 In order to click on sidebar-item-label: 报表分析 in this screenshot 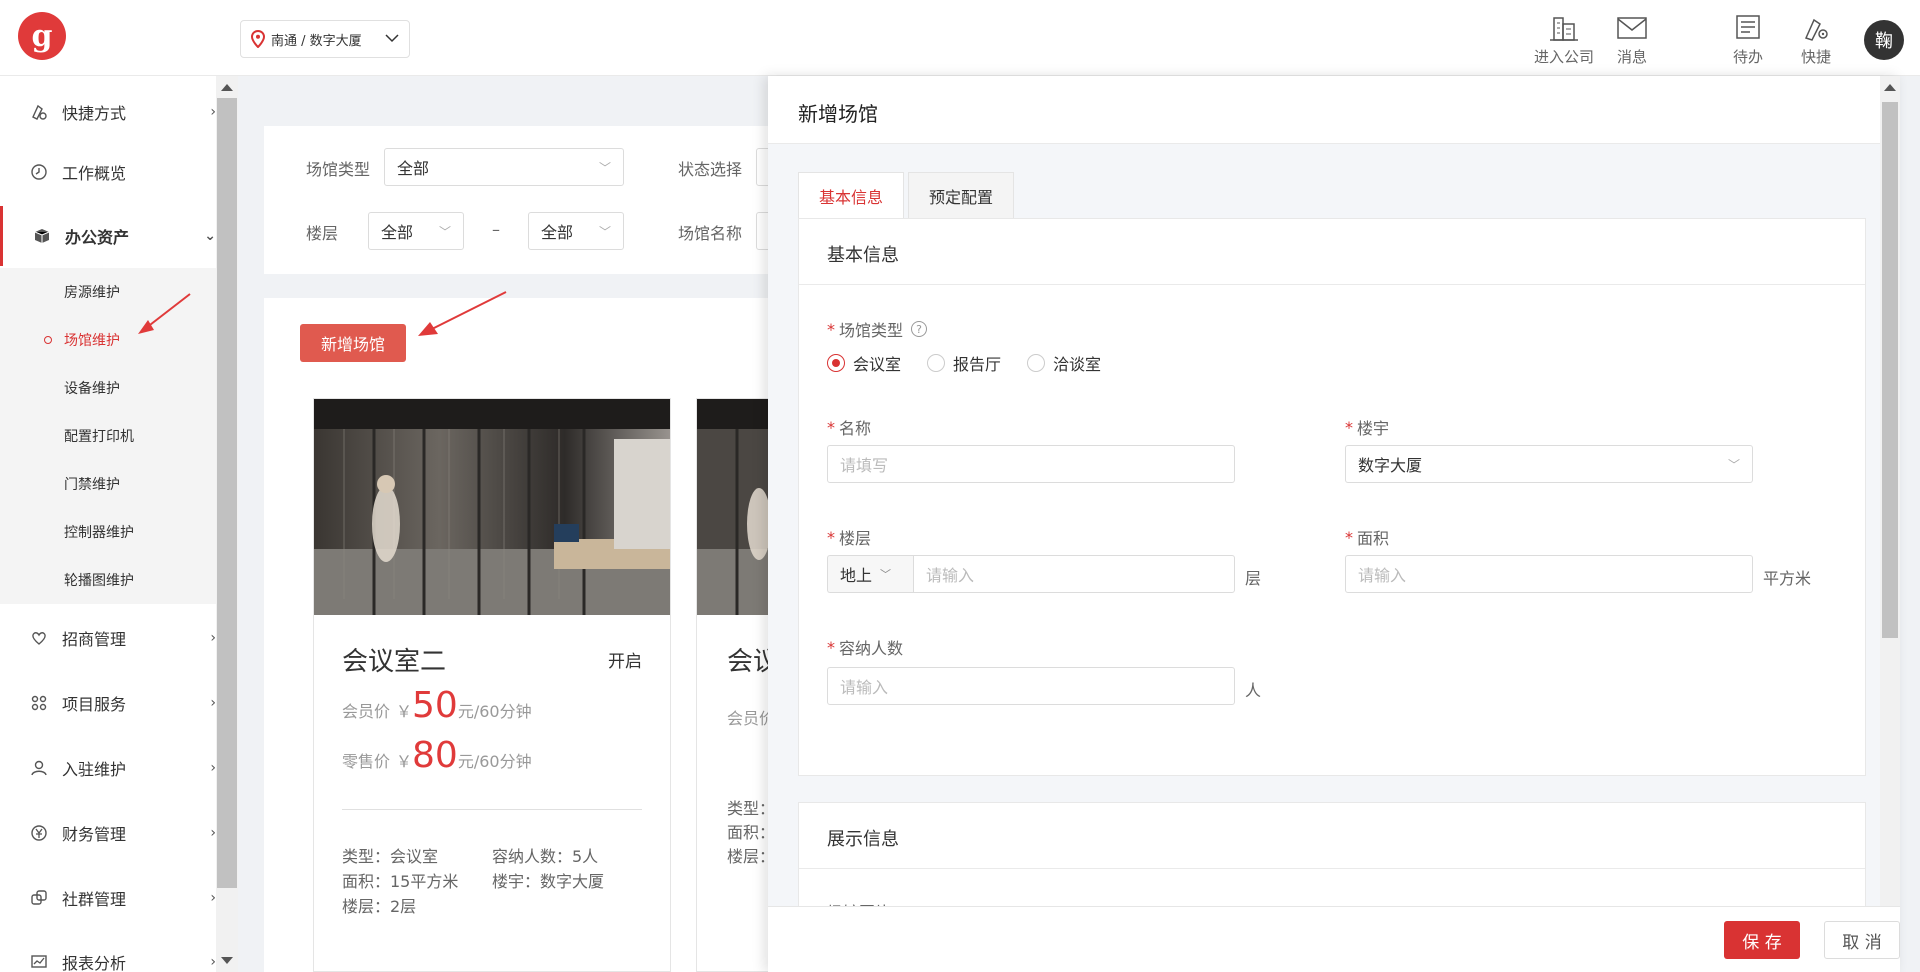, I will do `click(94, 963)`.